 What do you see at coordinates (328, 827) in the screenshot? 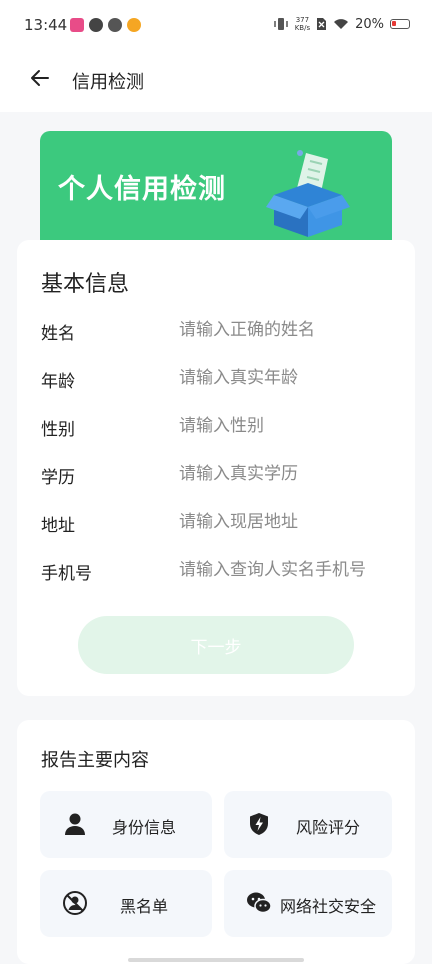
I see `report-item-label: 风险评分` at bounding box center [328, 827].